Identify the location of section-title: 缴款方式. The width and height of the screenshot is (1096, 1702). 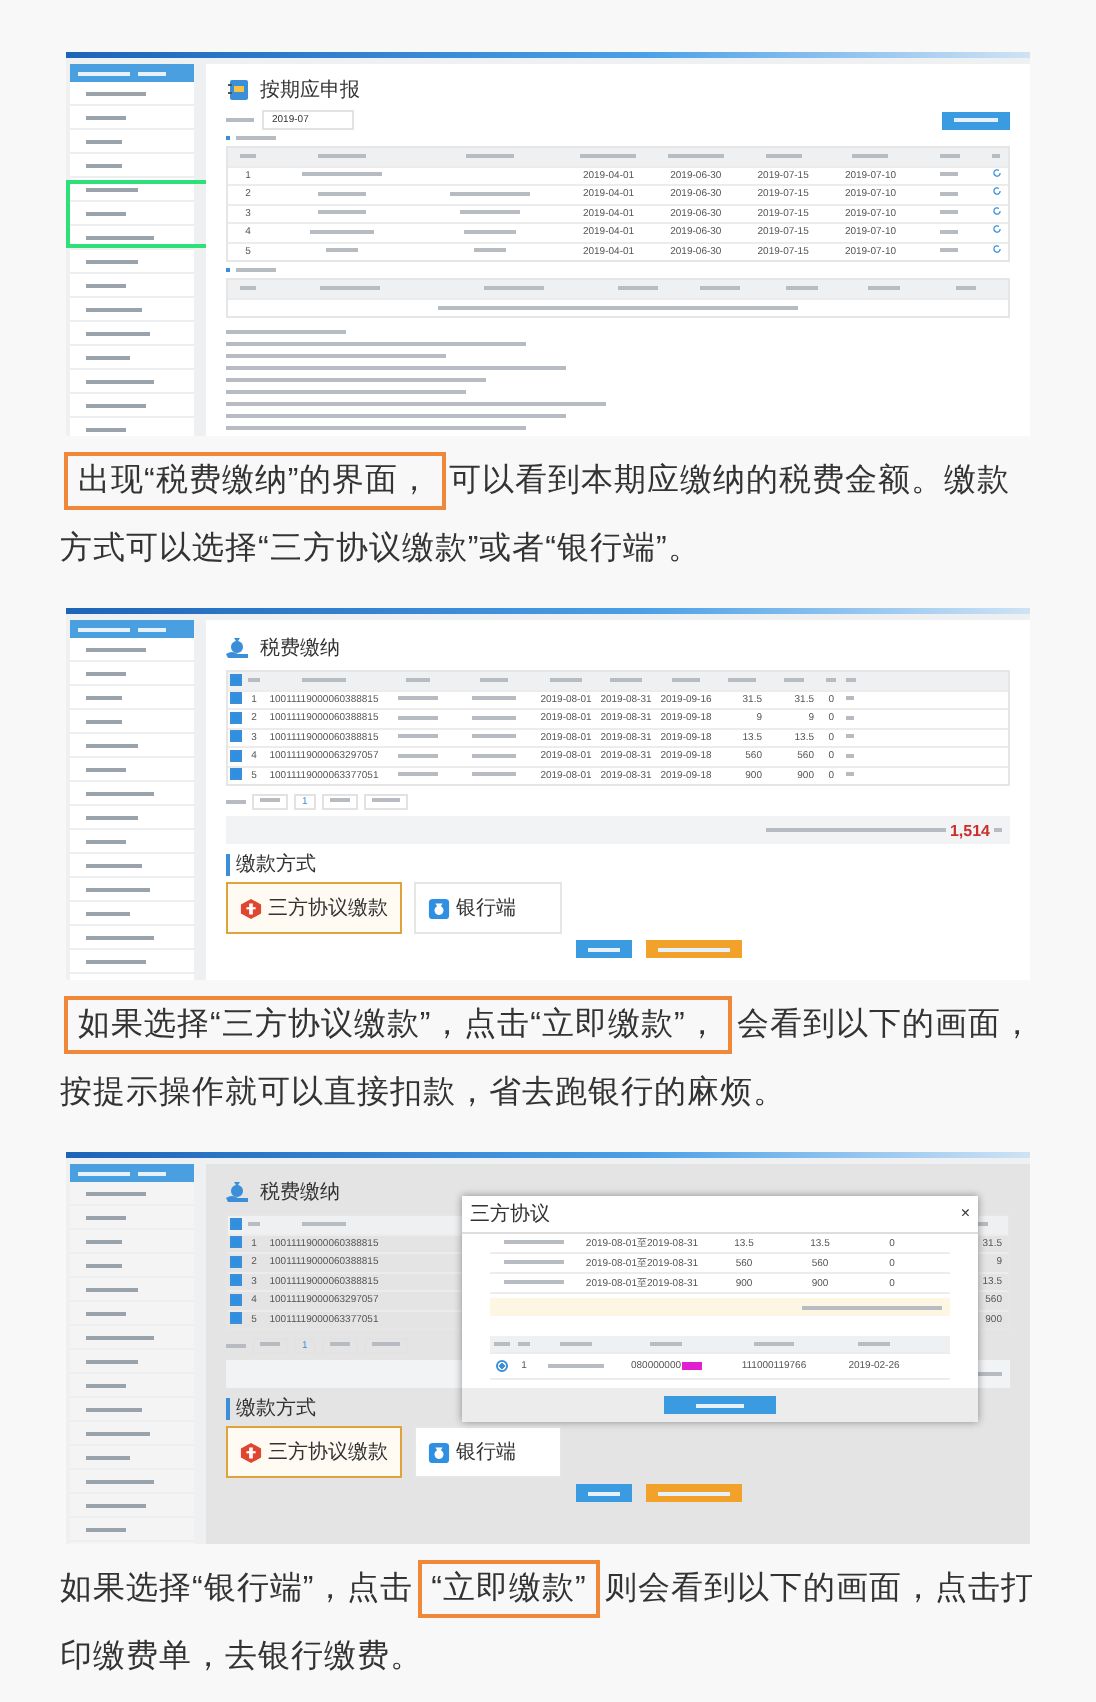
(618, 865).